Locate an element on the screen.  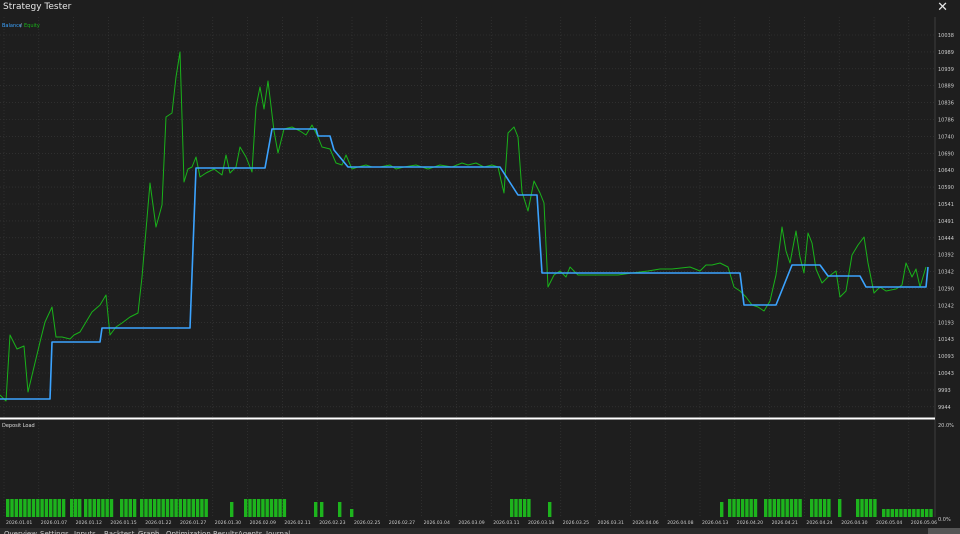
close-icon: ✕ is located at coordinates (942, 8).